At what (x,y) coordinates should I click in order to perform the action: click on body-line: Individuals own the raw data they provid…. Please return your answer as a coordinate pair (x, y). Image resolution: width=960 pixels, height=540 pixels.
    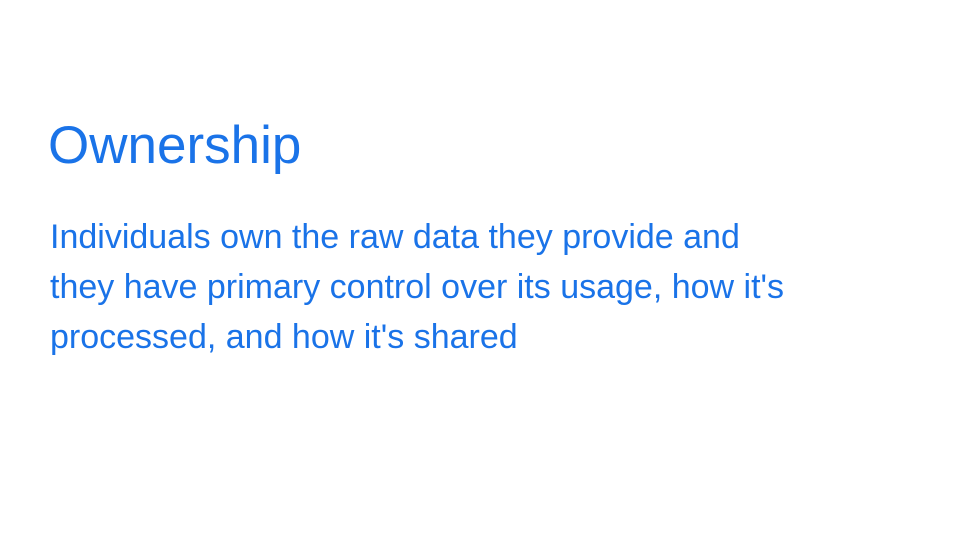
    Looking at the image, I should click on (395, 237).